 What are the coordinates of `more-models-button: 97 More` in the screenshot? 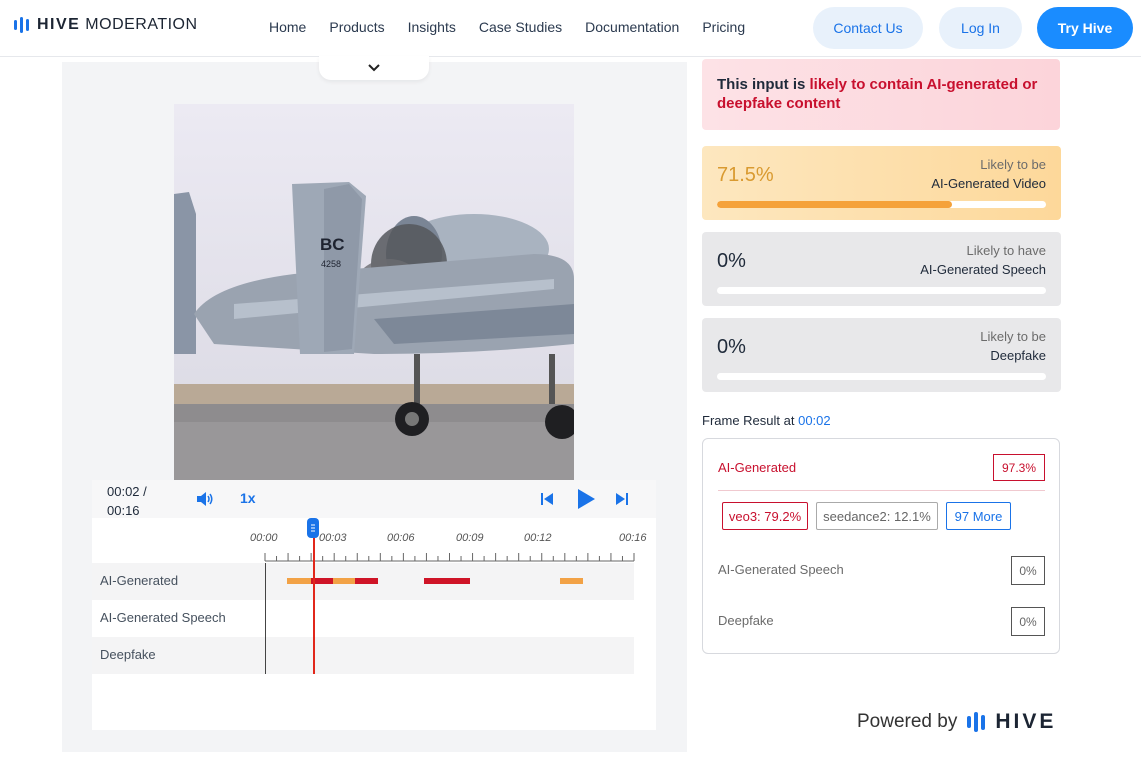 It's located at (978, 516).